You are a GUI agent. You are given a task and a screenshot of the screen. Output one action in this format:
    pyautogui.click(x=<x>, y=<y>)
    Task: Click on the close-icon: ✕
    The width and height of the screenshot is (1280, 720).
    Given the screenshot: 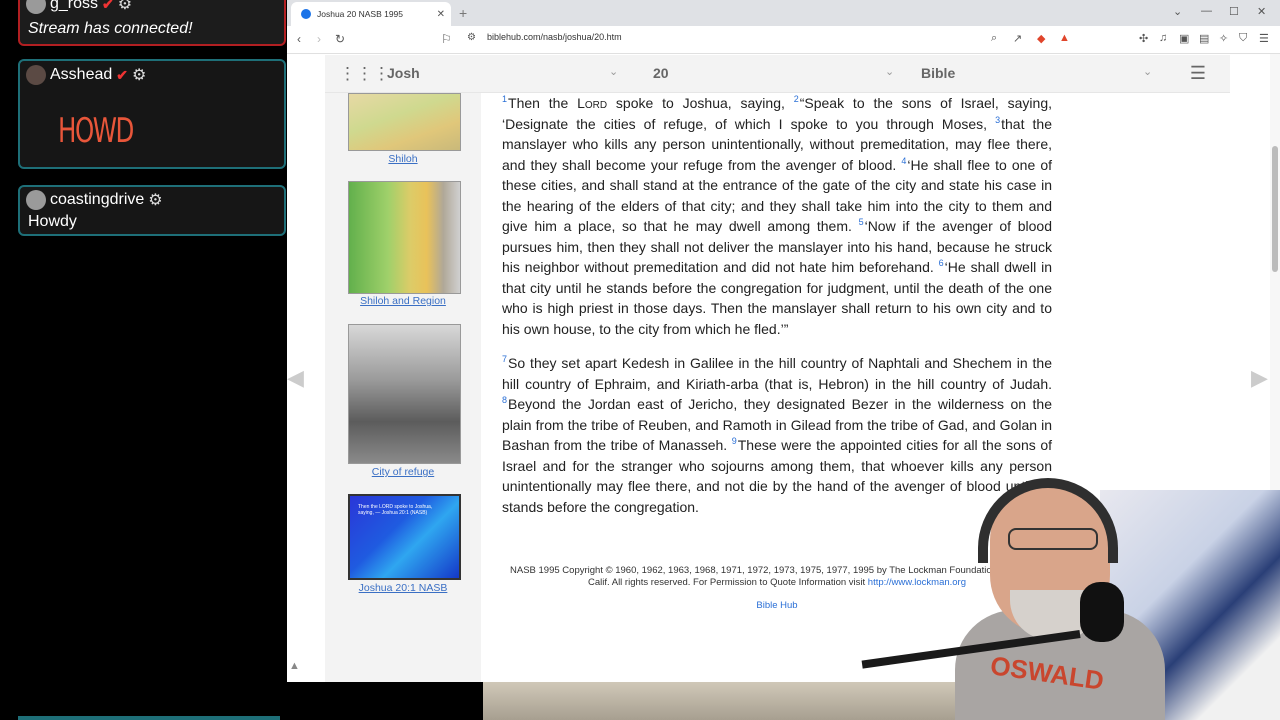 What is the action you would take?
    pyautogui.click(x=441, y=14)
    